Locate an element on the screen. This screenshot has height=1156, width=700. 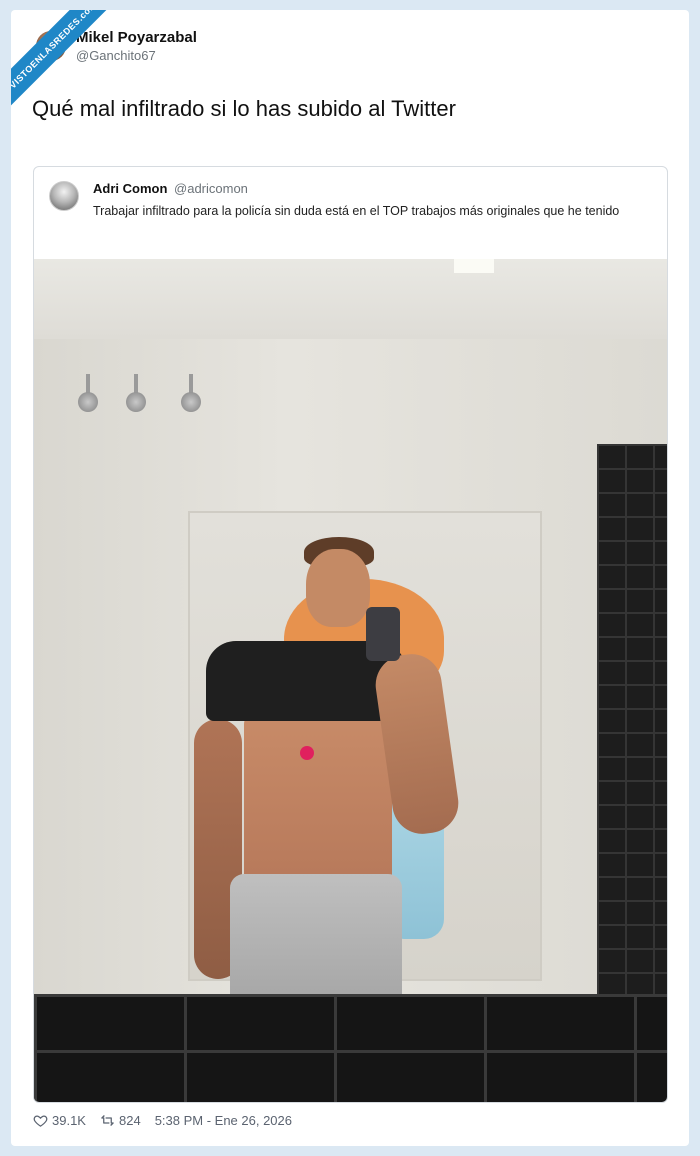
like-button: 39.1K is located at coordinates (59, 1120).